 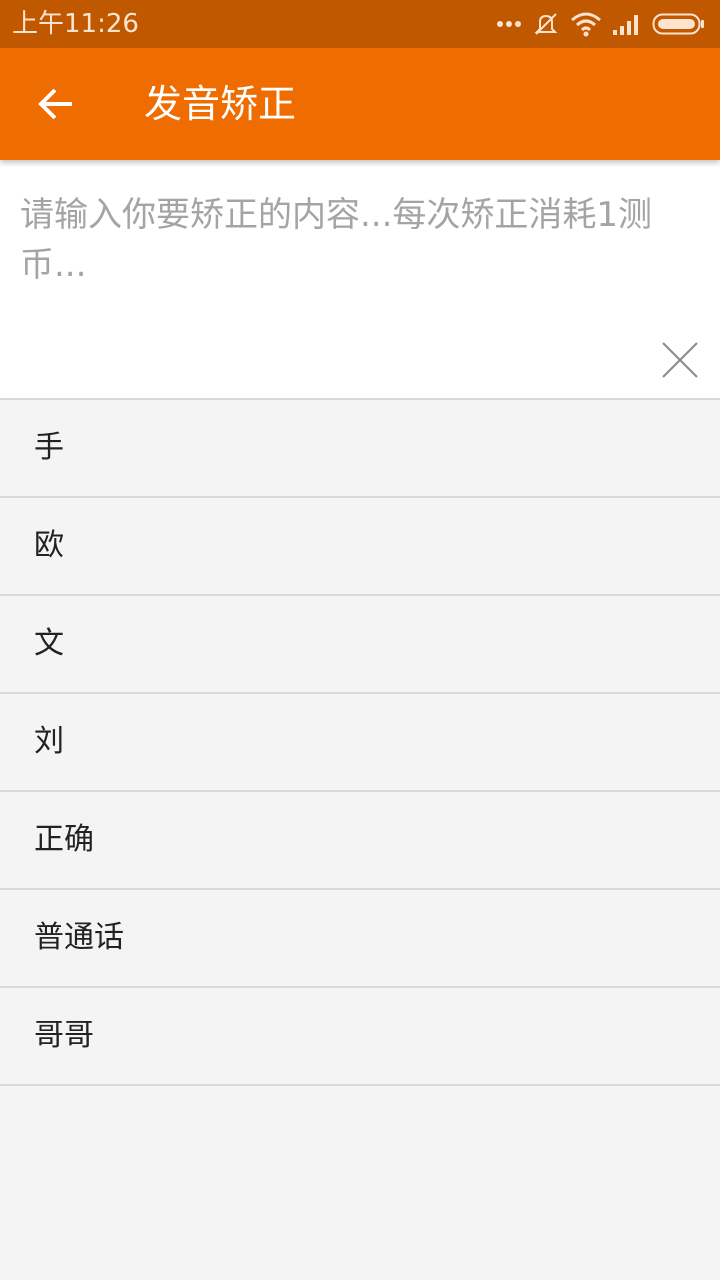 What do you see at coordinates (49, 741) in the screenshot?
I see `list-item-label: 刘` at bounding box center [49, 741].